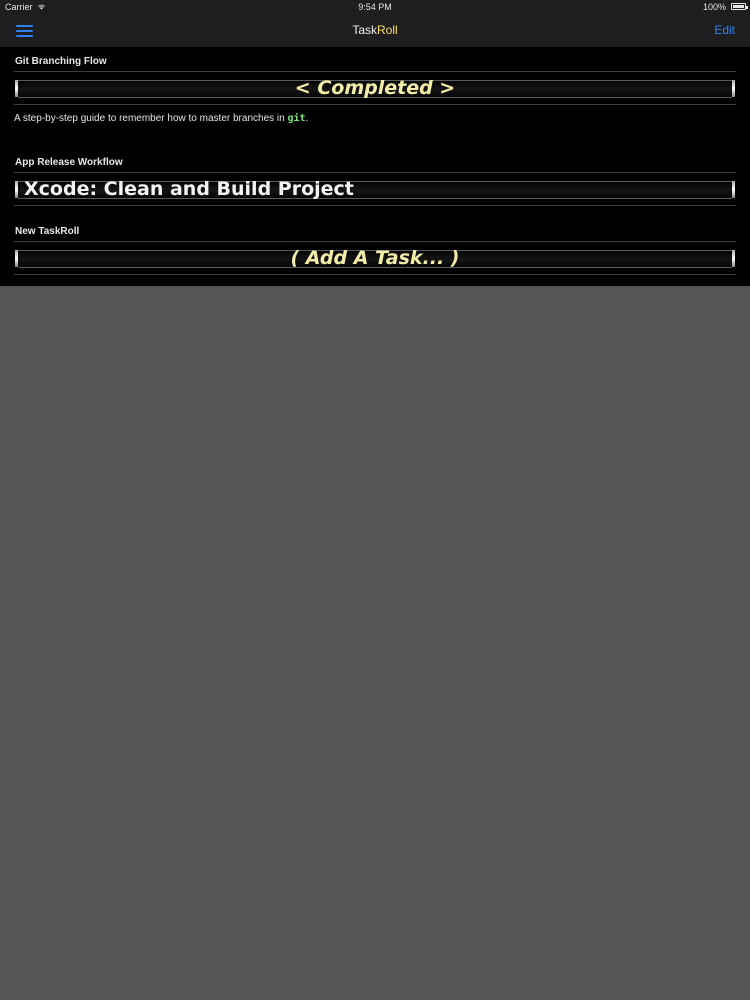 Image resolution: width=750 pixels, height=1000 pixels. I want to click on taskroll-title: App Release Workflow, so click(69, 162).